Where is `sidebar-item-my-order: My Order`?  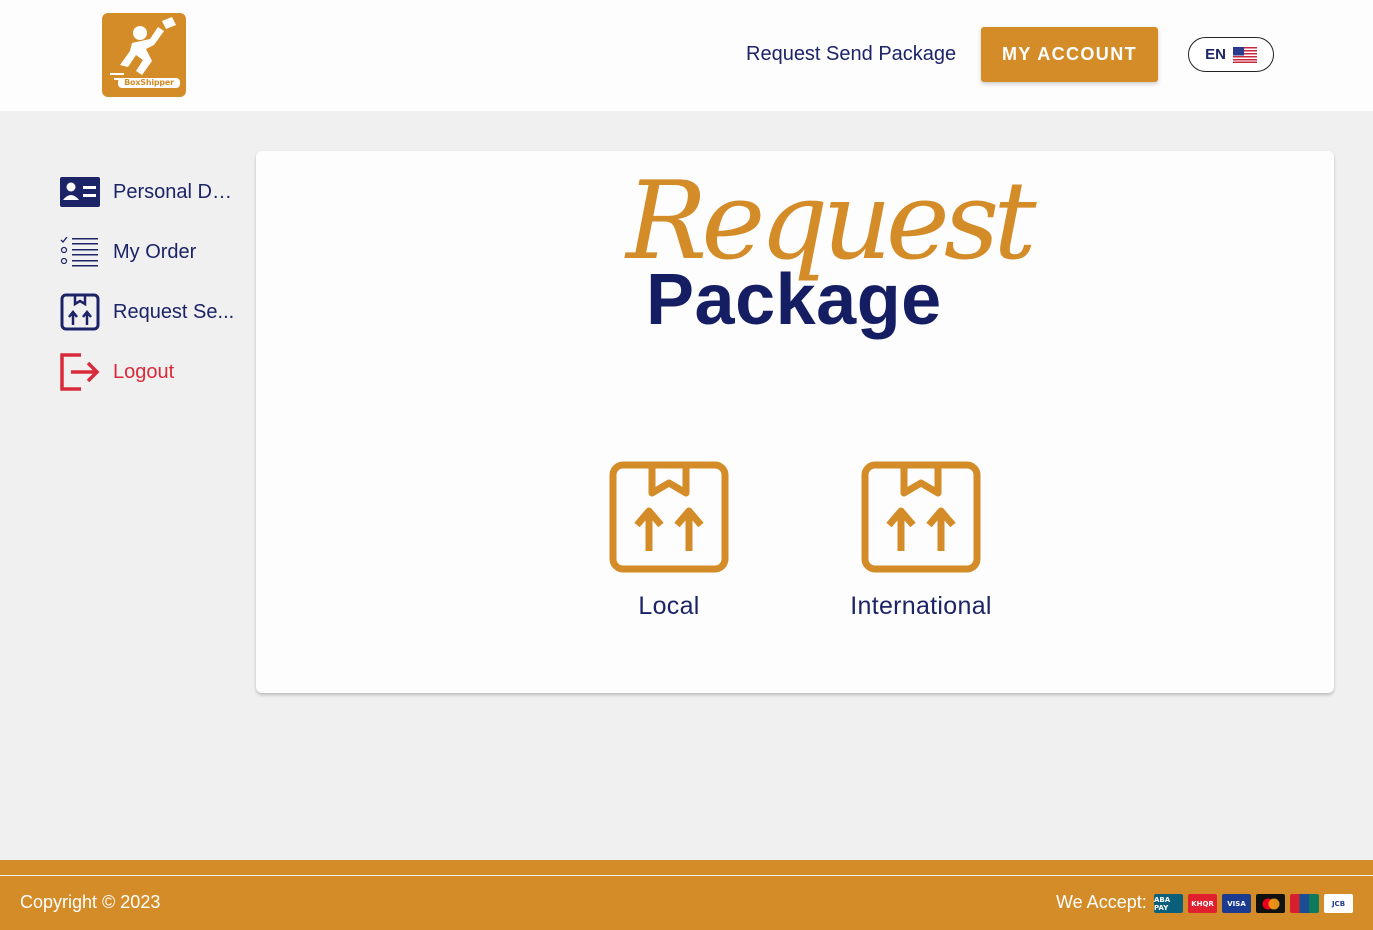 sidebar-item-my-order: My Order is located at coordinates (153, 252).